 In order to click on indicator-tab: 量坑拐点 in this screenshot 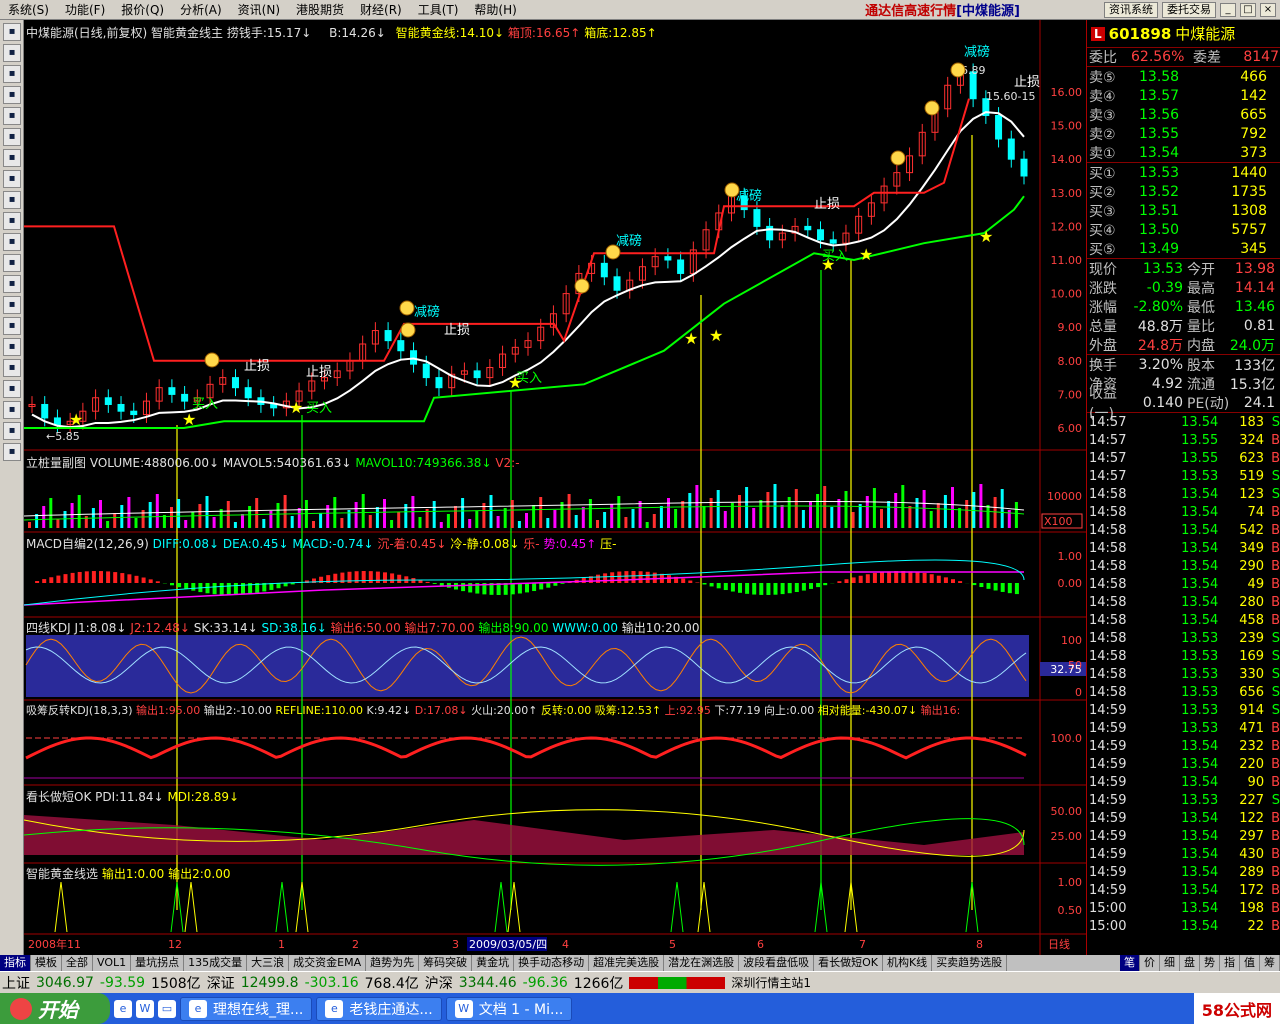, I will do `click(158, 963)`.